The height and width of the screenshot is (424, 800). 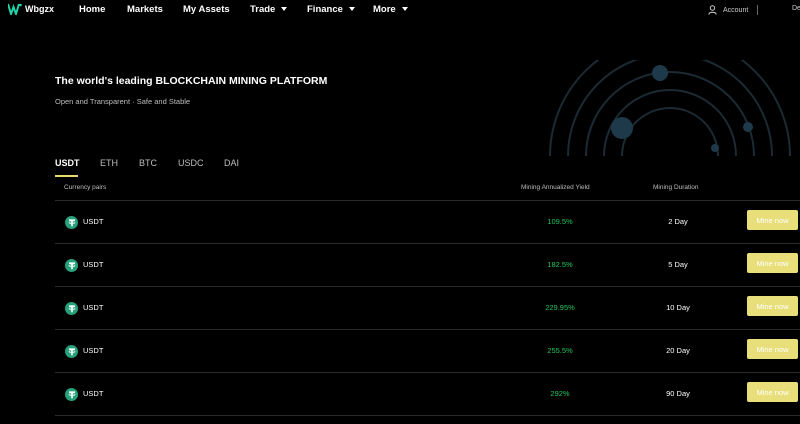 I want to click on account-label: Account, so click(x=736, y=10).